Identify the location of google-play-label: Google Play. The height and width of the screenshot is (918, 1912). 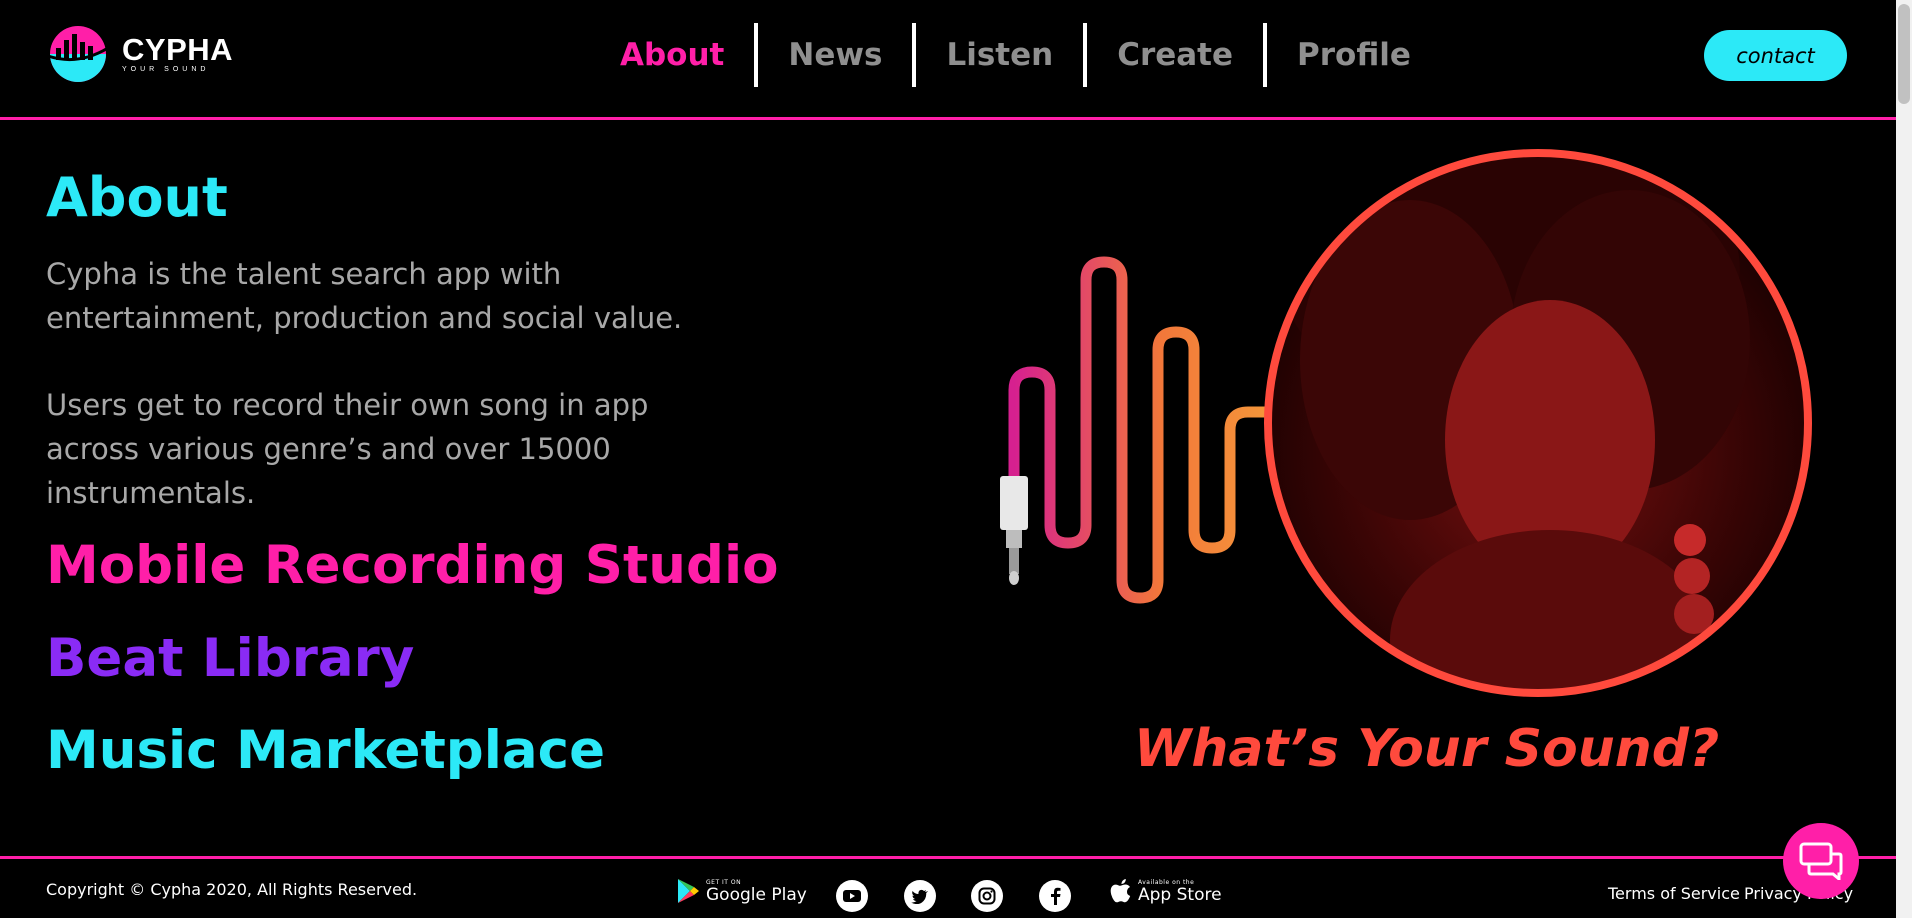
(756, 894).